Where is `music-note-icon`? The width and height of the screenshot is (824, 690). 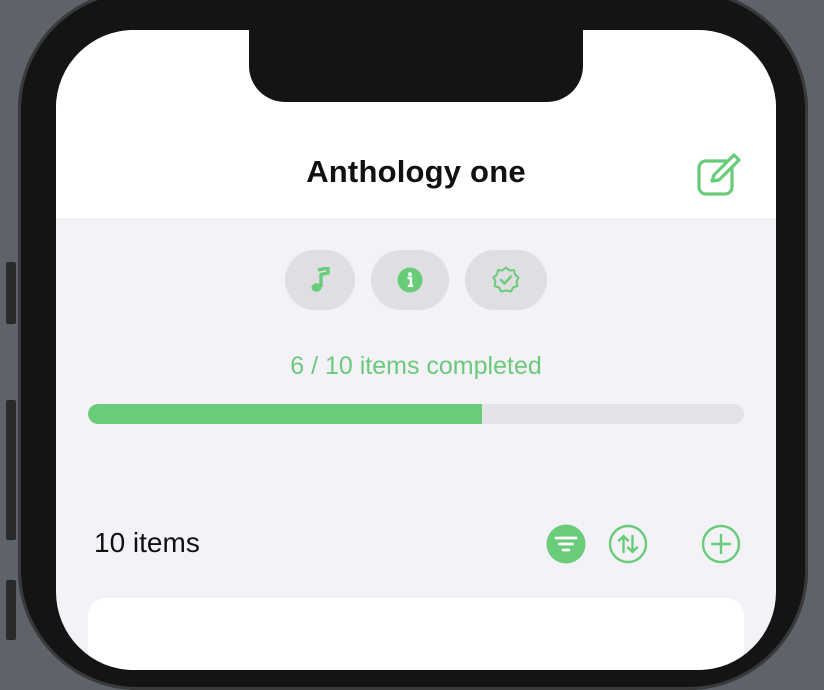
music-note-icon is located at coordinates (320, 279).